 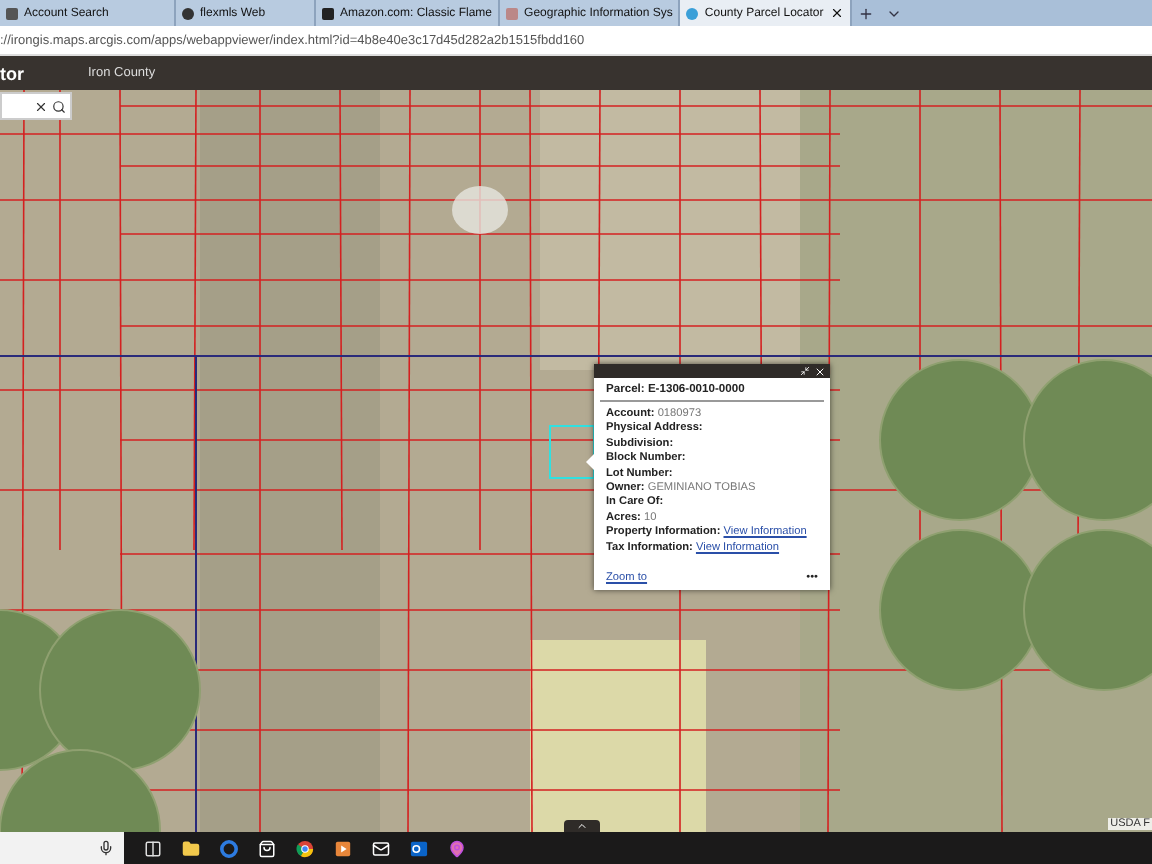 What do you see at coordinates (62, 848) in the screenshot?
I see `taskbar-search-field` at bounding box center [62, 848].